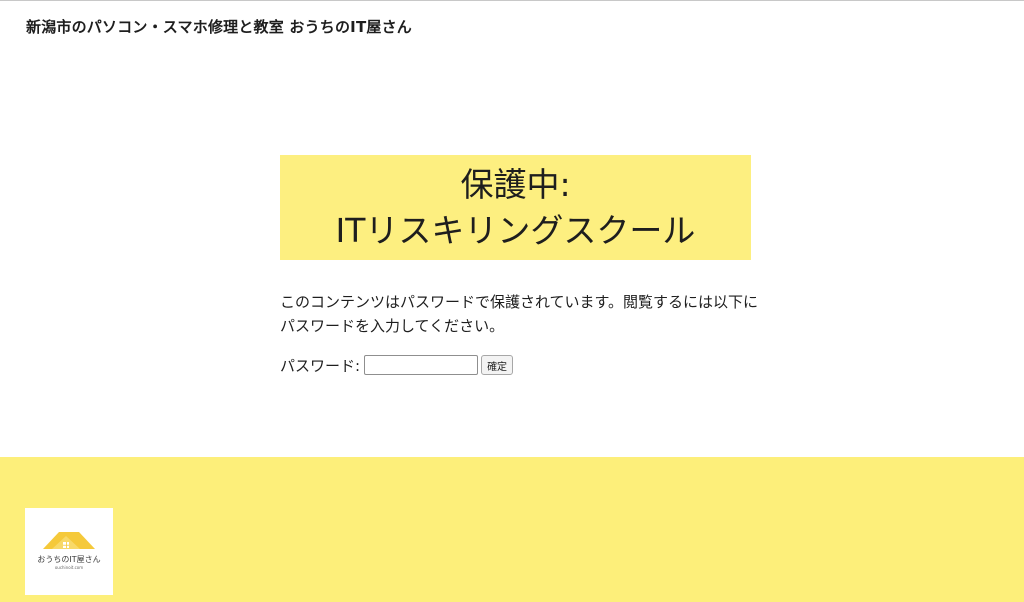 The image size is (1024, 602). Describe the element at coordinates (69, 540) in the screenshot. I see `house-roof-icon` at that location.